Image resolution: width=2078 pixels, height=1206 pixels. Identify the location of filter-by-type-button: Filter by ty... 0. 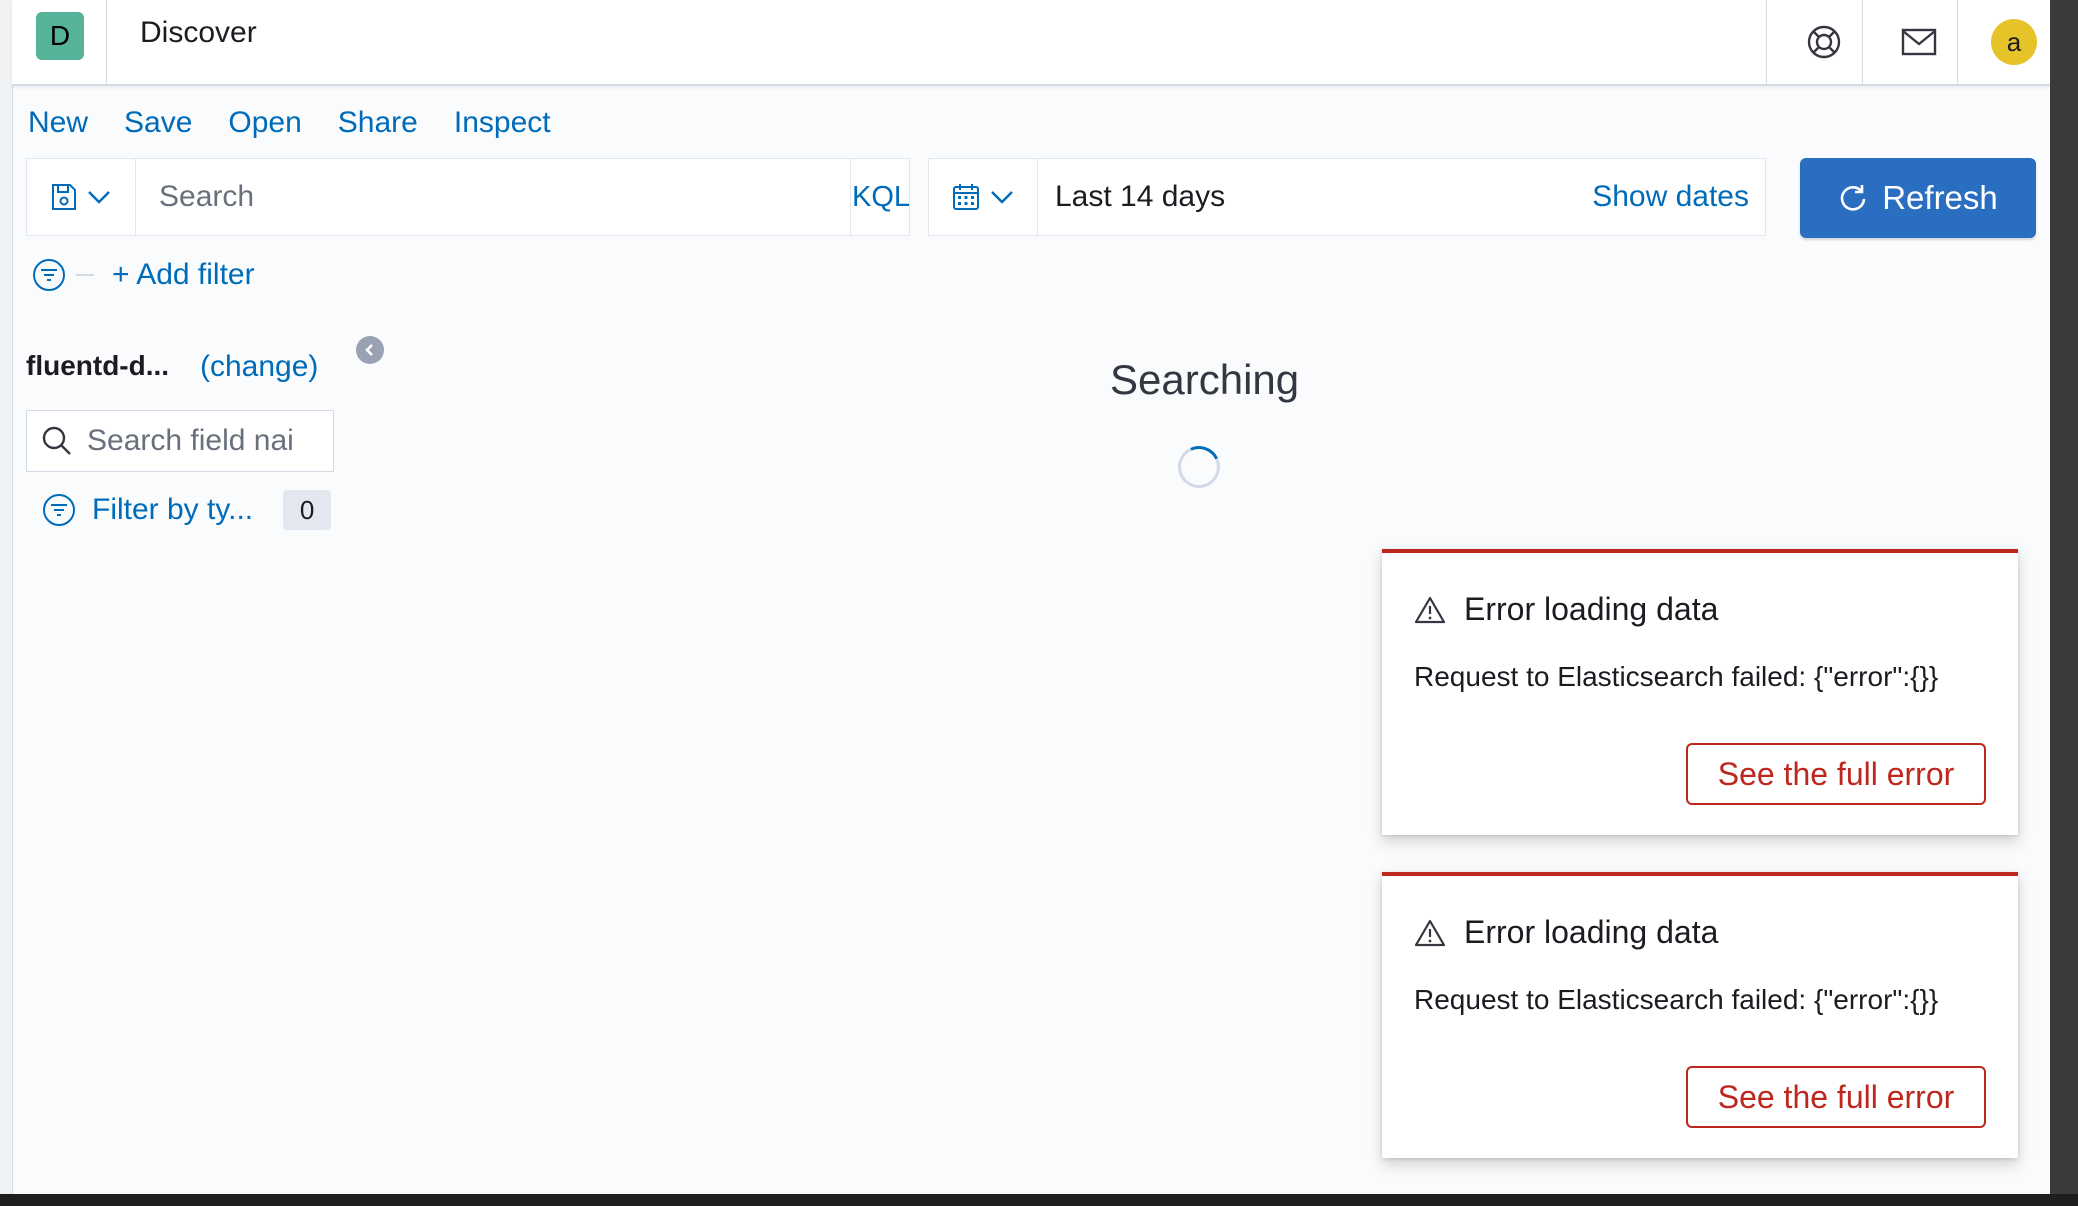
(187, 510).